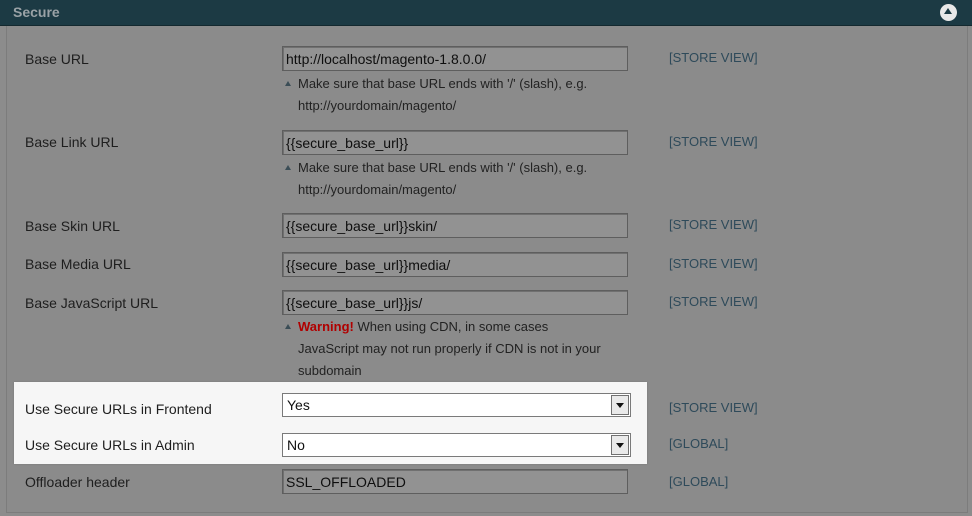 This screenshot has width=972, height=516. I want to click on base-media-url-input: {{secure_base_url}}media/, so click(455, 264).